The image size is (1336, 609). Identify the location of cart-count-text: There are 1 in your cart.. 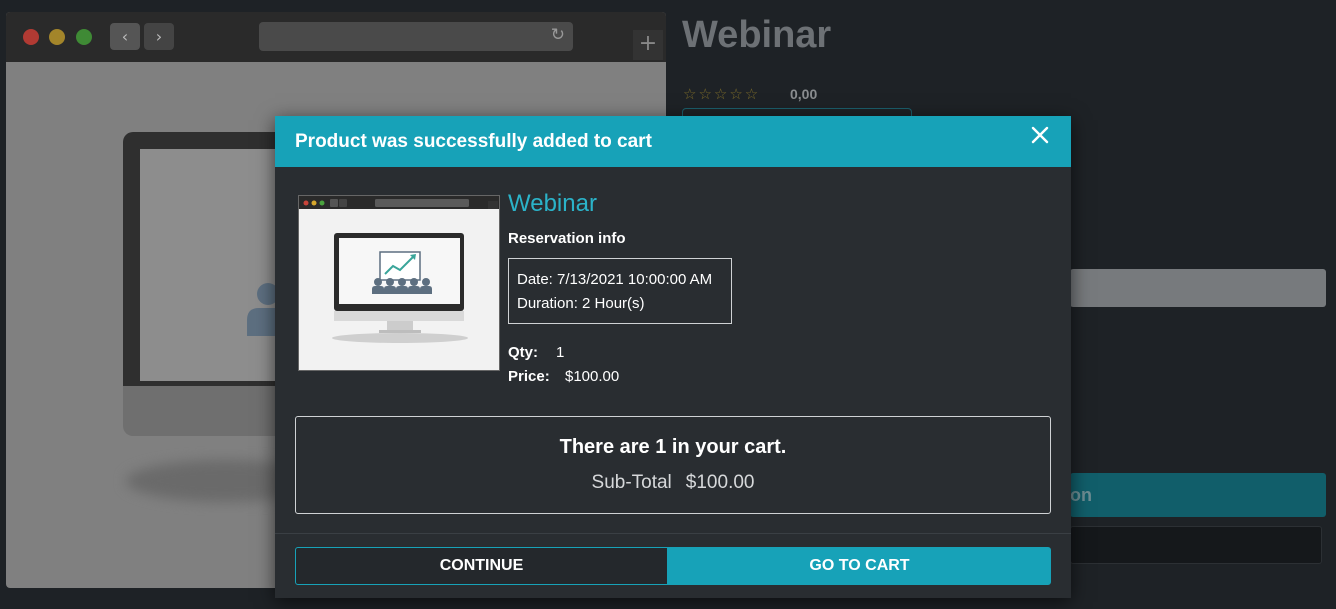
(673, 447).